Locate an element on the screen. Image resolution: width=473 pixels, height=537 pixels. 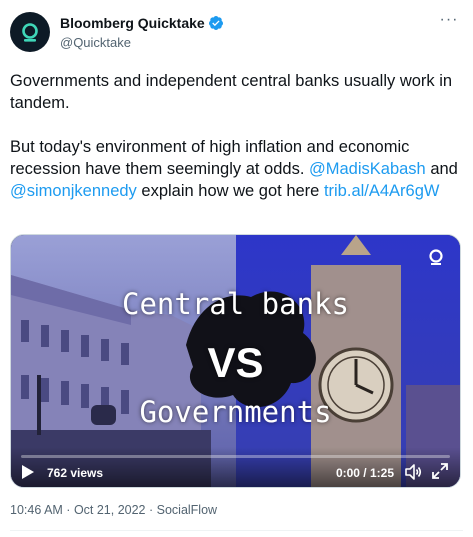
progress-bar is located at coordinates (235, 456).